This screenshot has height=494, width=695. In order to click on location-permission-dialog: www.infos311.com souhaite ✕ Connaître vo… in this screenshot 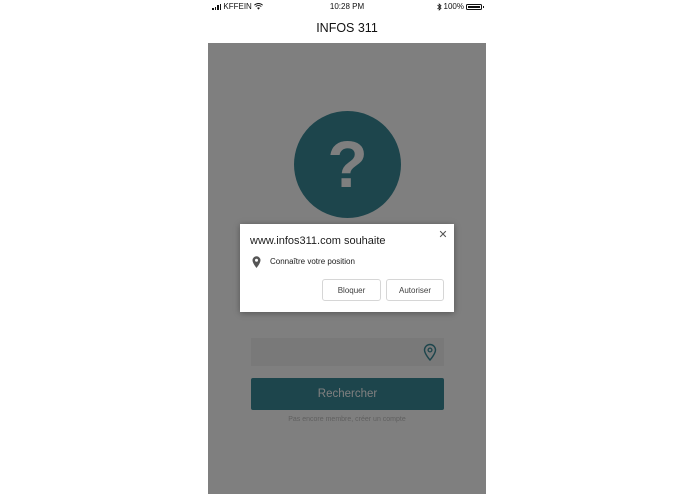, I will do `click(347, 268)`.